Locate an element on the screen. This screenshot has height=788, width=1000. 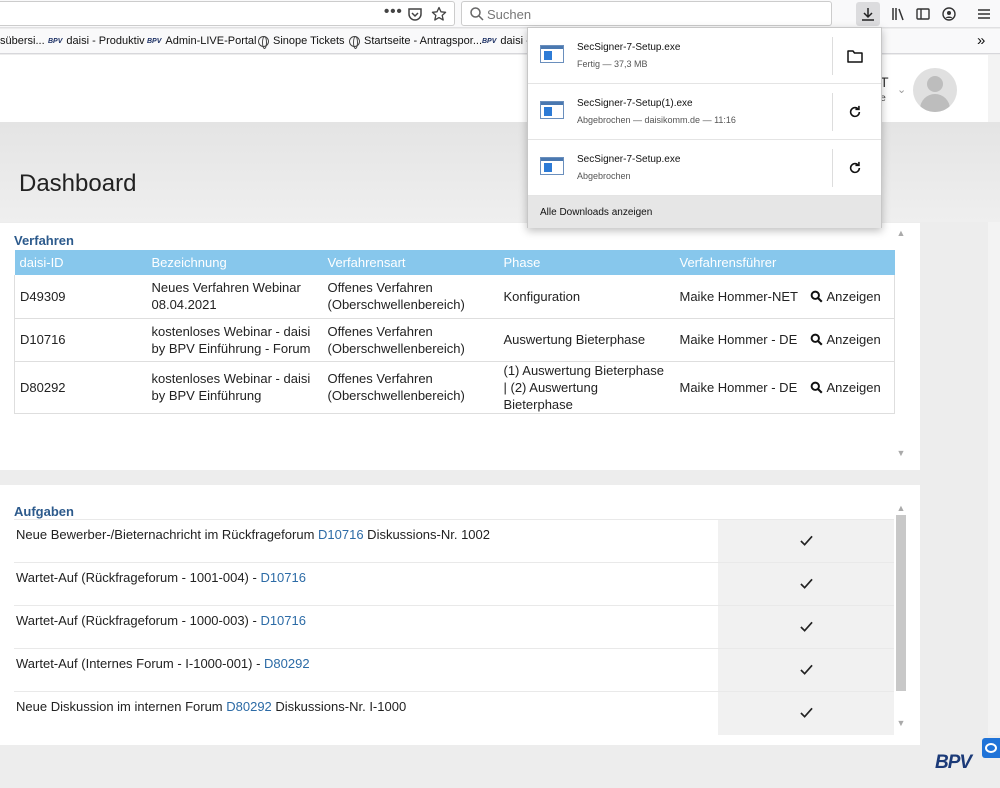
aufgaben-scrollbar: ▲ ▼ is located at coordinates (901, 617).